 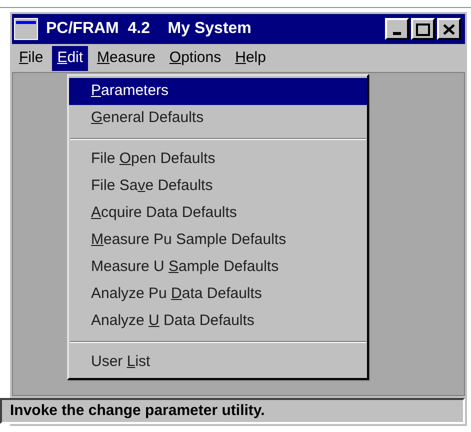 What do you see at coordinates (126, 58) in the screenshot?
I see `menu-item: Measure` at bounding box center [126, 58].